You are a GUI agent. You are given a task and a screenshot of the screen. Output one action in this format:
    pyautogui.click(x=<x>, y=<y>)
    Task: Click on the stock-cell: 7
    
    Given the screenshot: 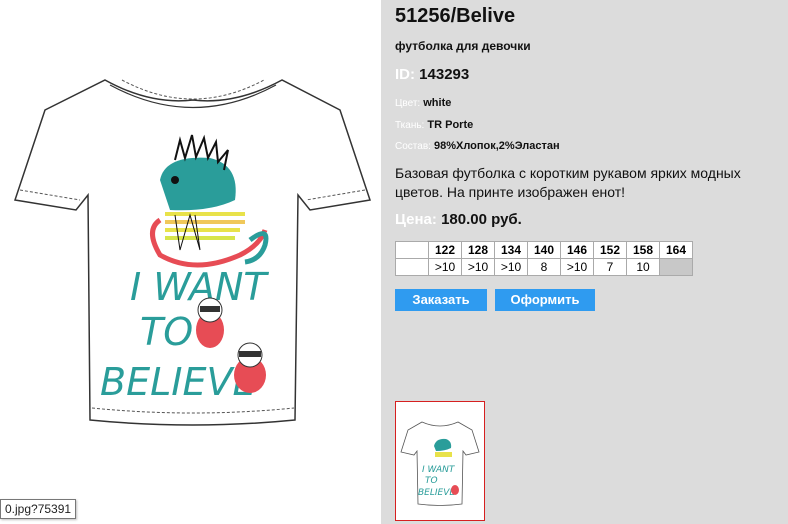 What is the action you would take?
    pyautogui.click(x=610, y=267)
    